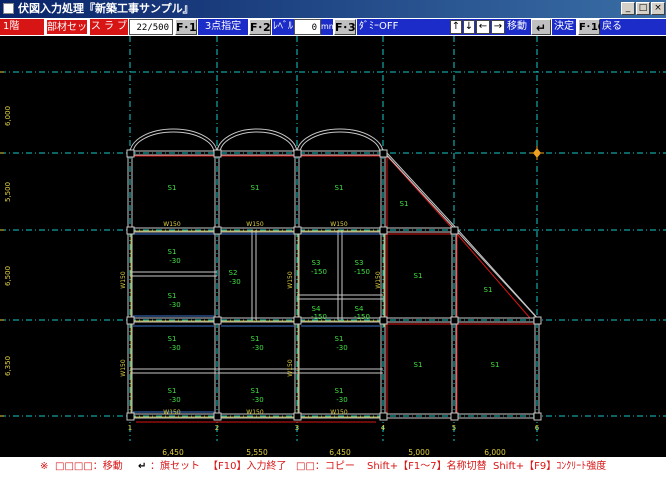 The height and width of the screenshot is (477, 666). What do you see at coordinates (151, 27) in the screenshot?
I see `member-counter-field: 22/500` at bounding box center [151, 27].